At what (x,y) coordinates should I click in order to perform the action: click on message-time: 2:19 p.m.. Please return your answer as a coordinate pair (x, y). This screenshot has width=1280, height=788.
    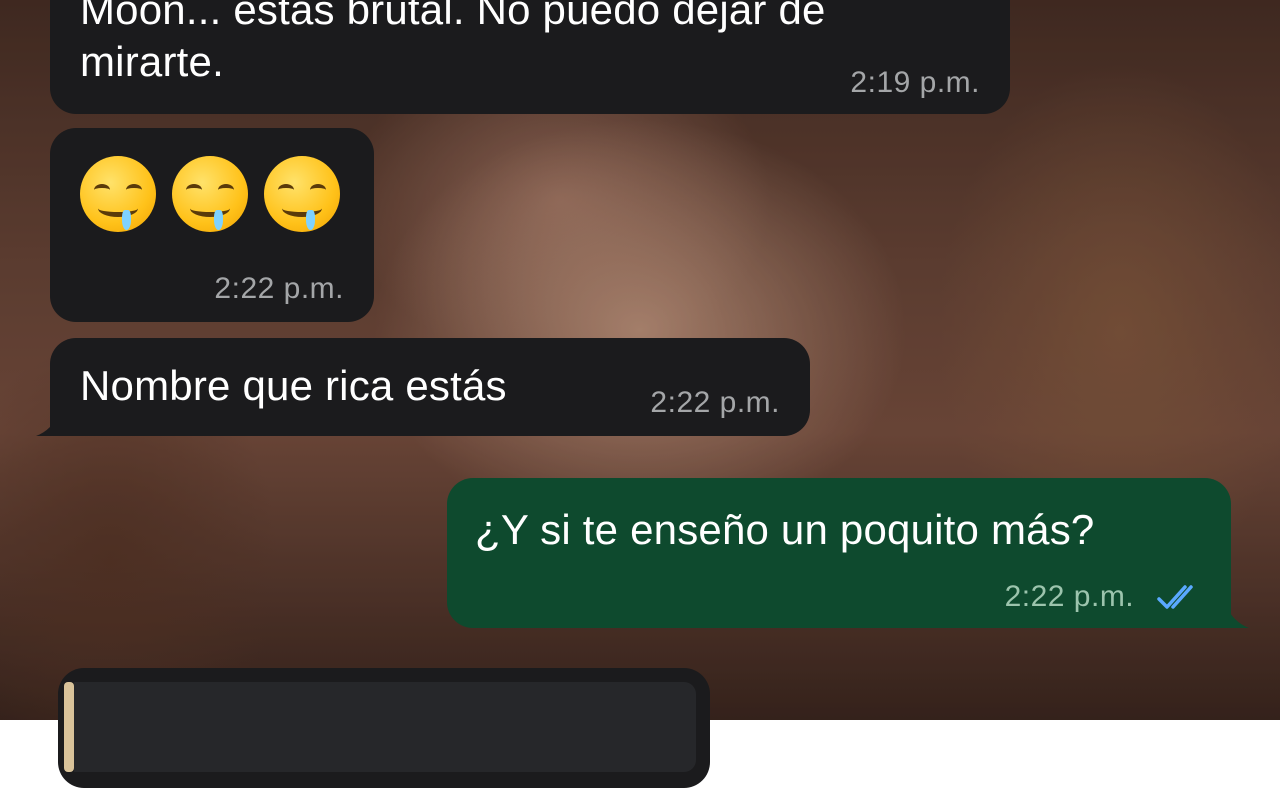
    Looking at the image, I should click on (915, 82).